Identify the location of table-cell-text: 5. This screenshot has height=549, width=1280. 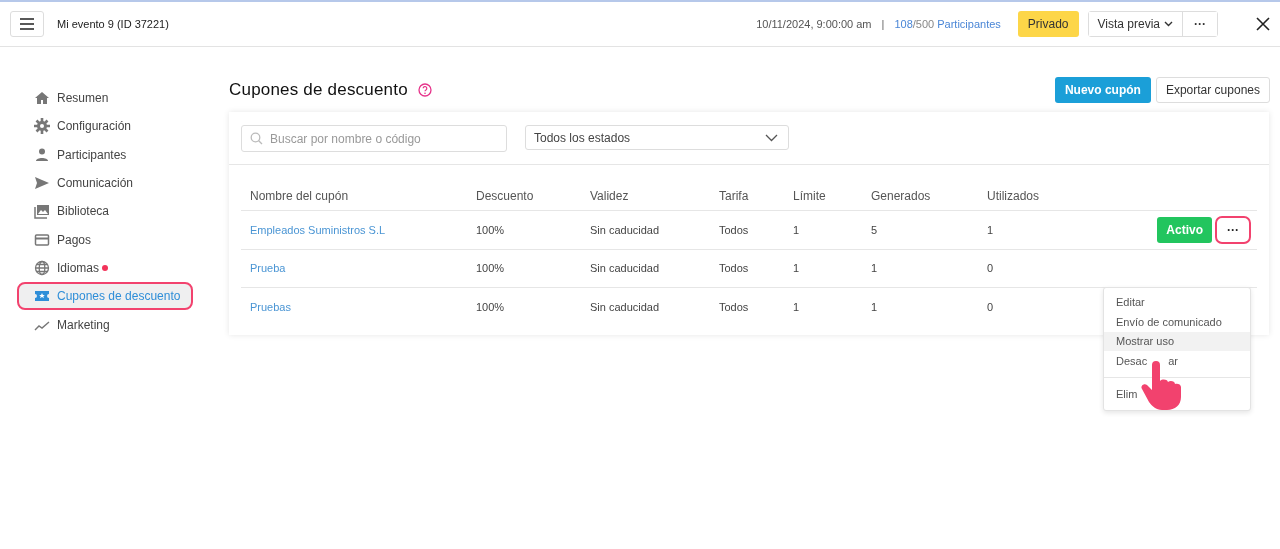
(875, 229).